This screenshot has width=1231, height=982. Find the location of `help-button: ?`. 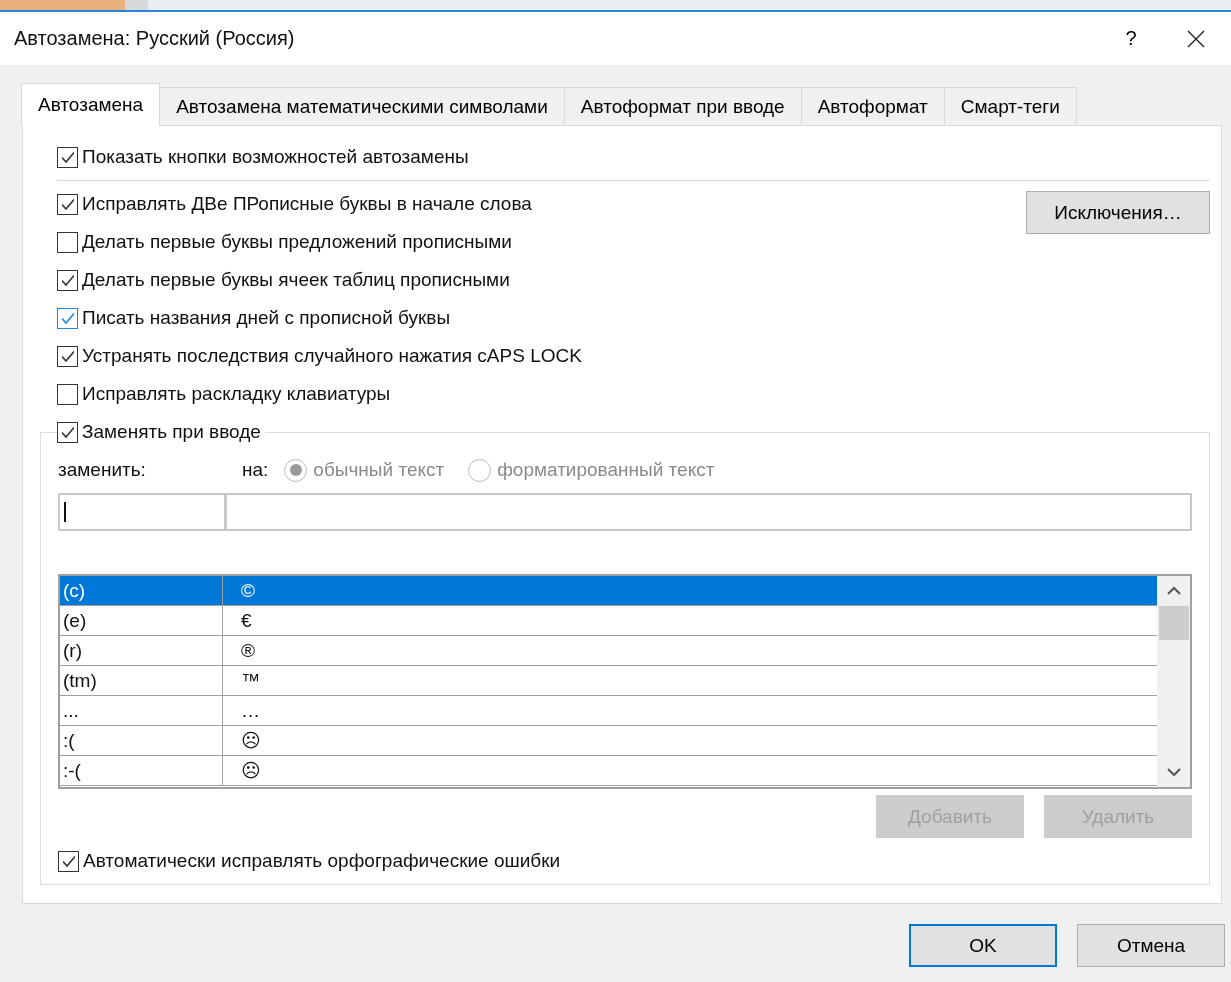

help-button: ? is located at coordinates (1131, 38).